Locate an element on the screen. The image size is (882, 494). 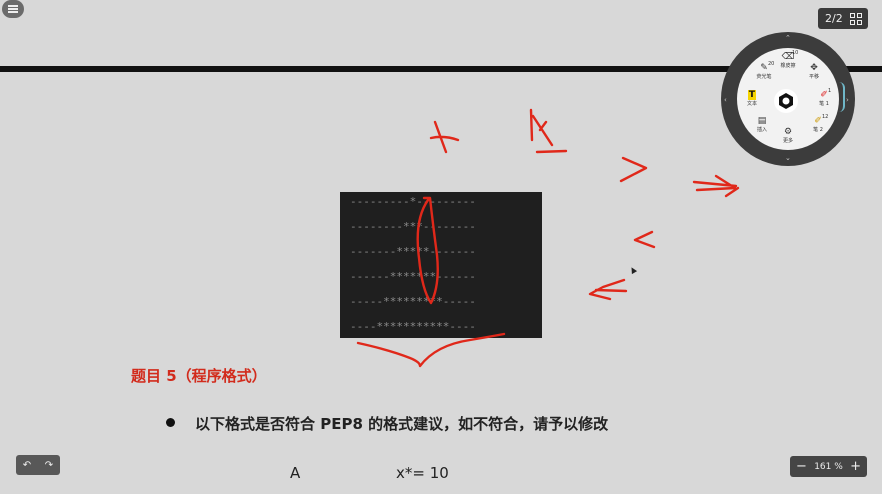
redo-icon: ↷ is located at coordinates (49, 465).